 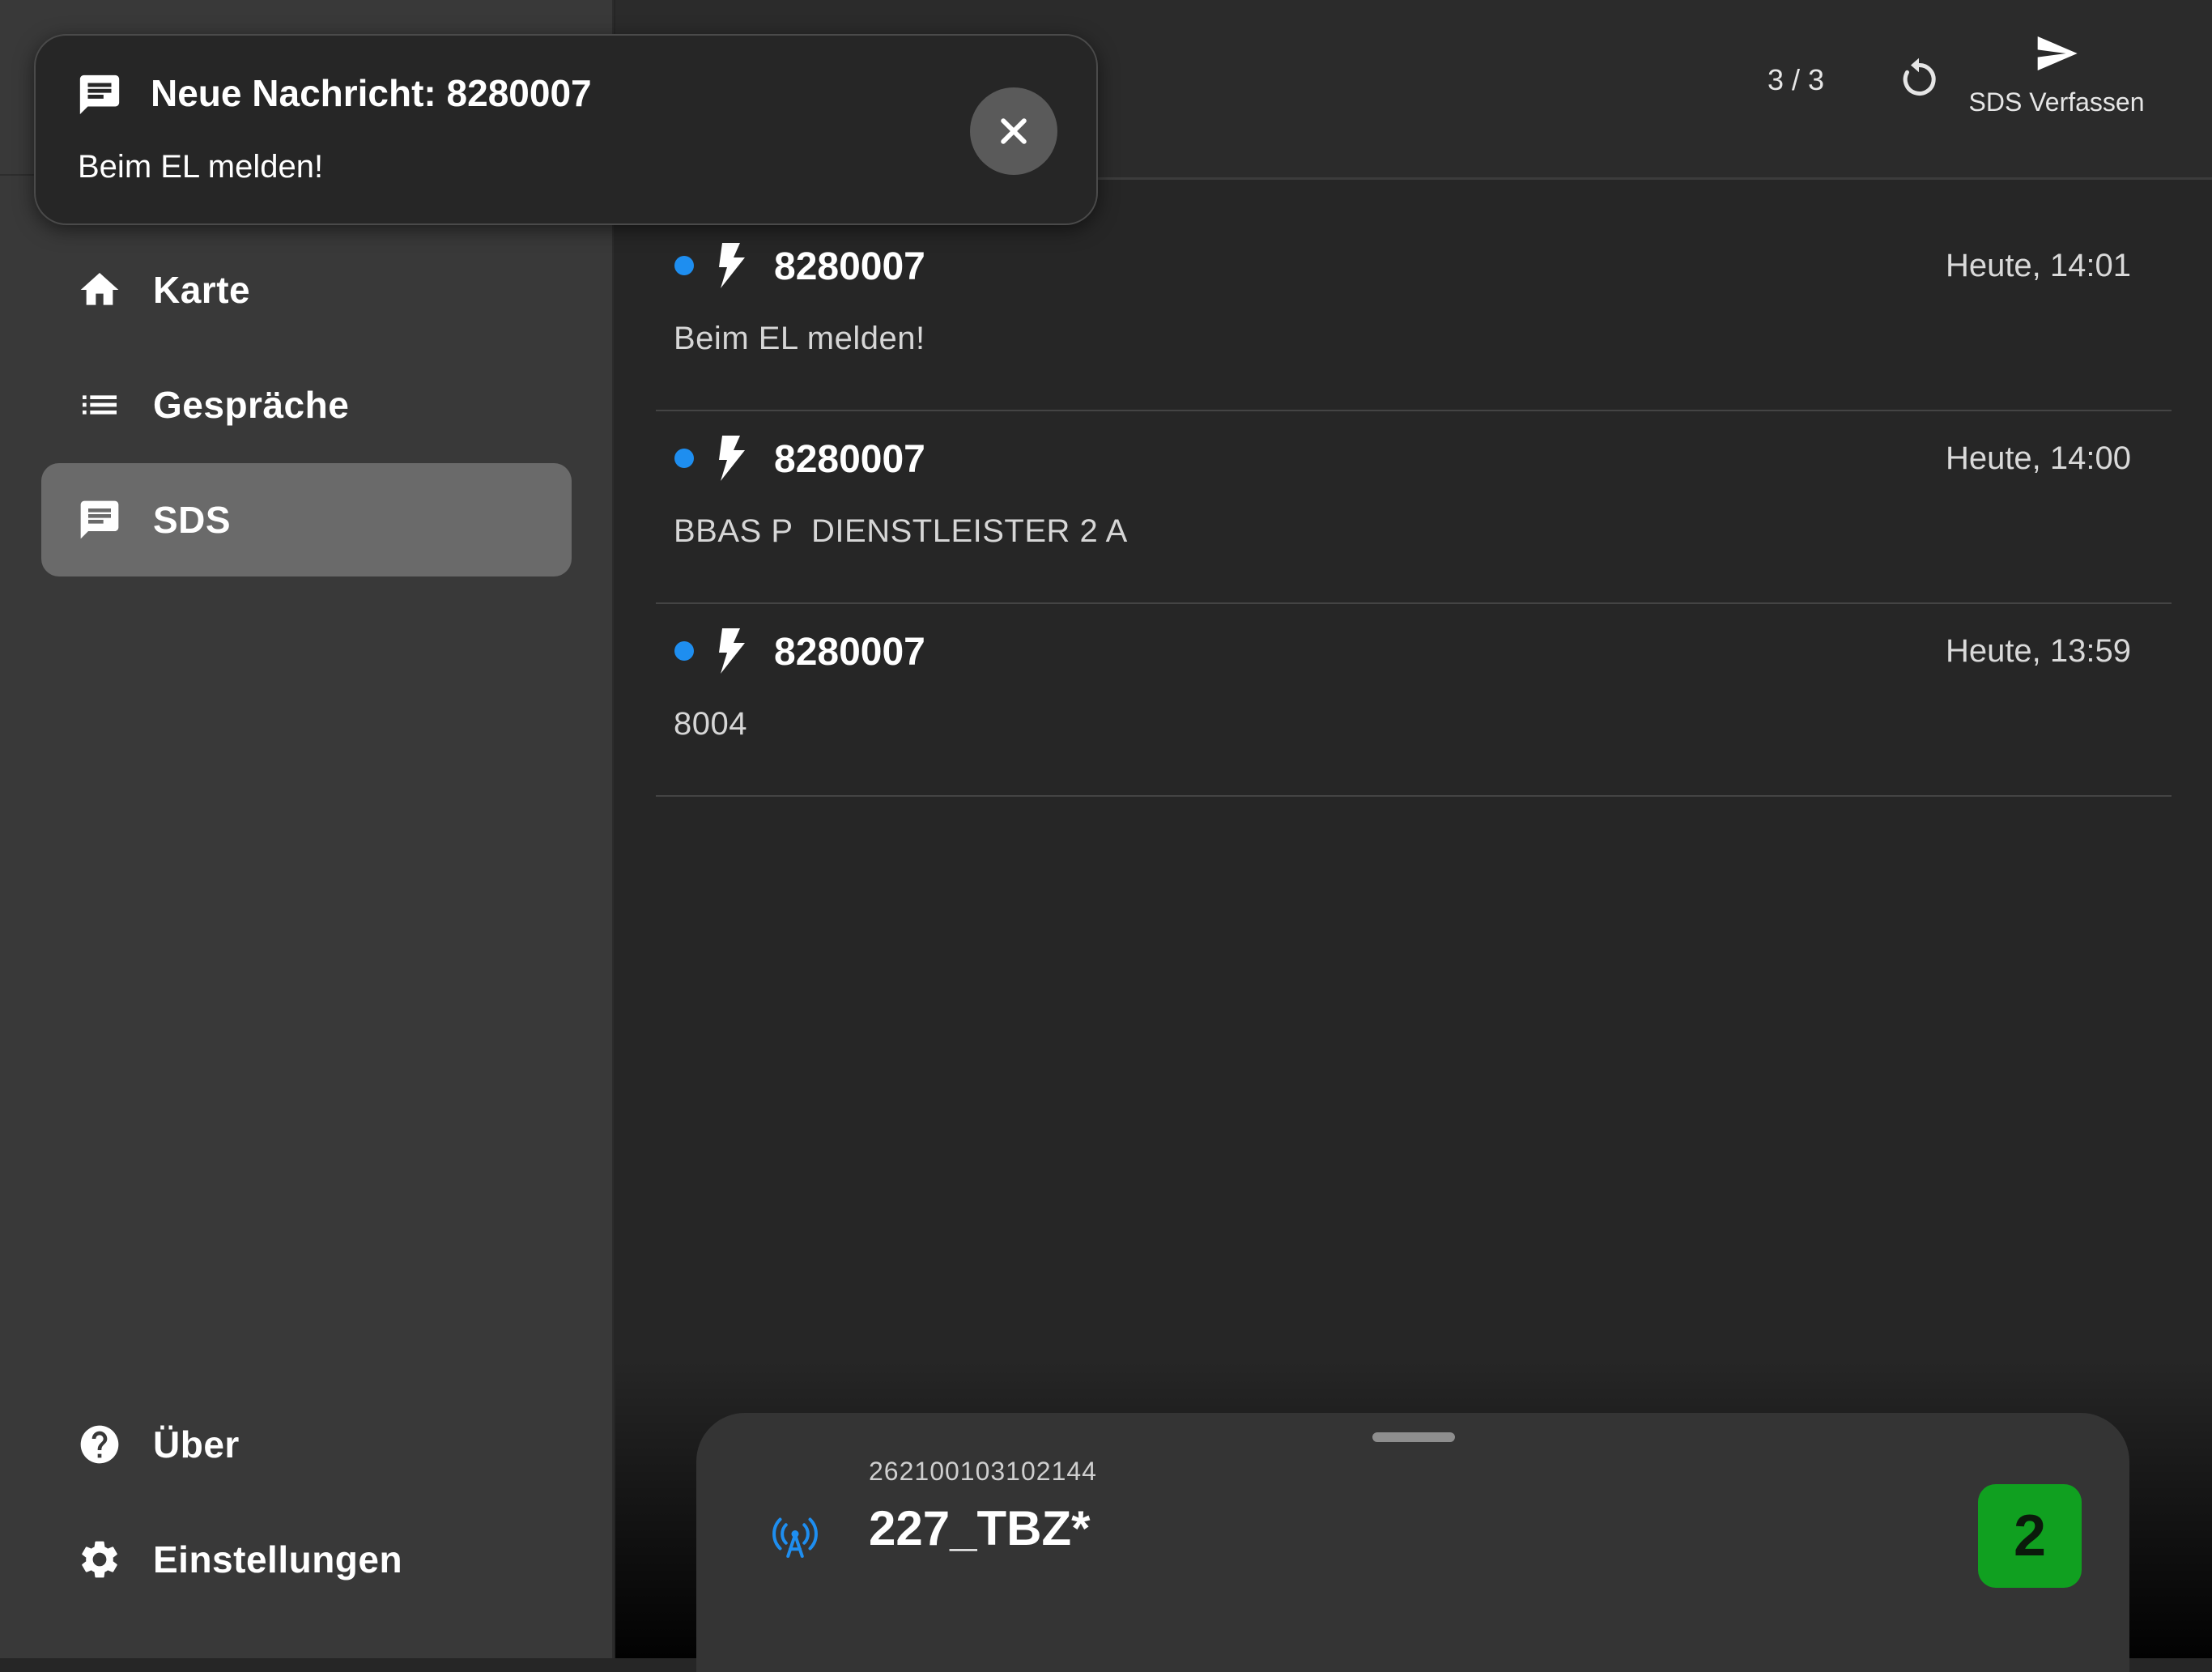 What do you see at coordinates (2030, 1536) in the screenshot?
I see `status-badge: 2` at bounding box center [2030, 1536].